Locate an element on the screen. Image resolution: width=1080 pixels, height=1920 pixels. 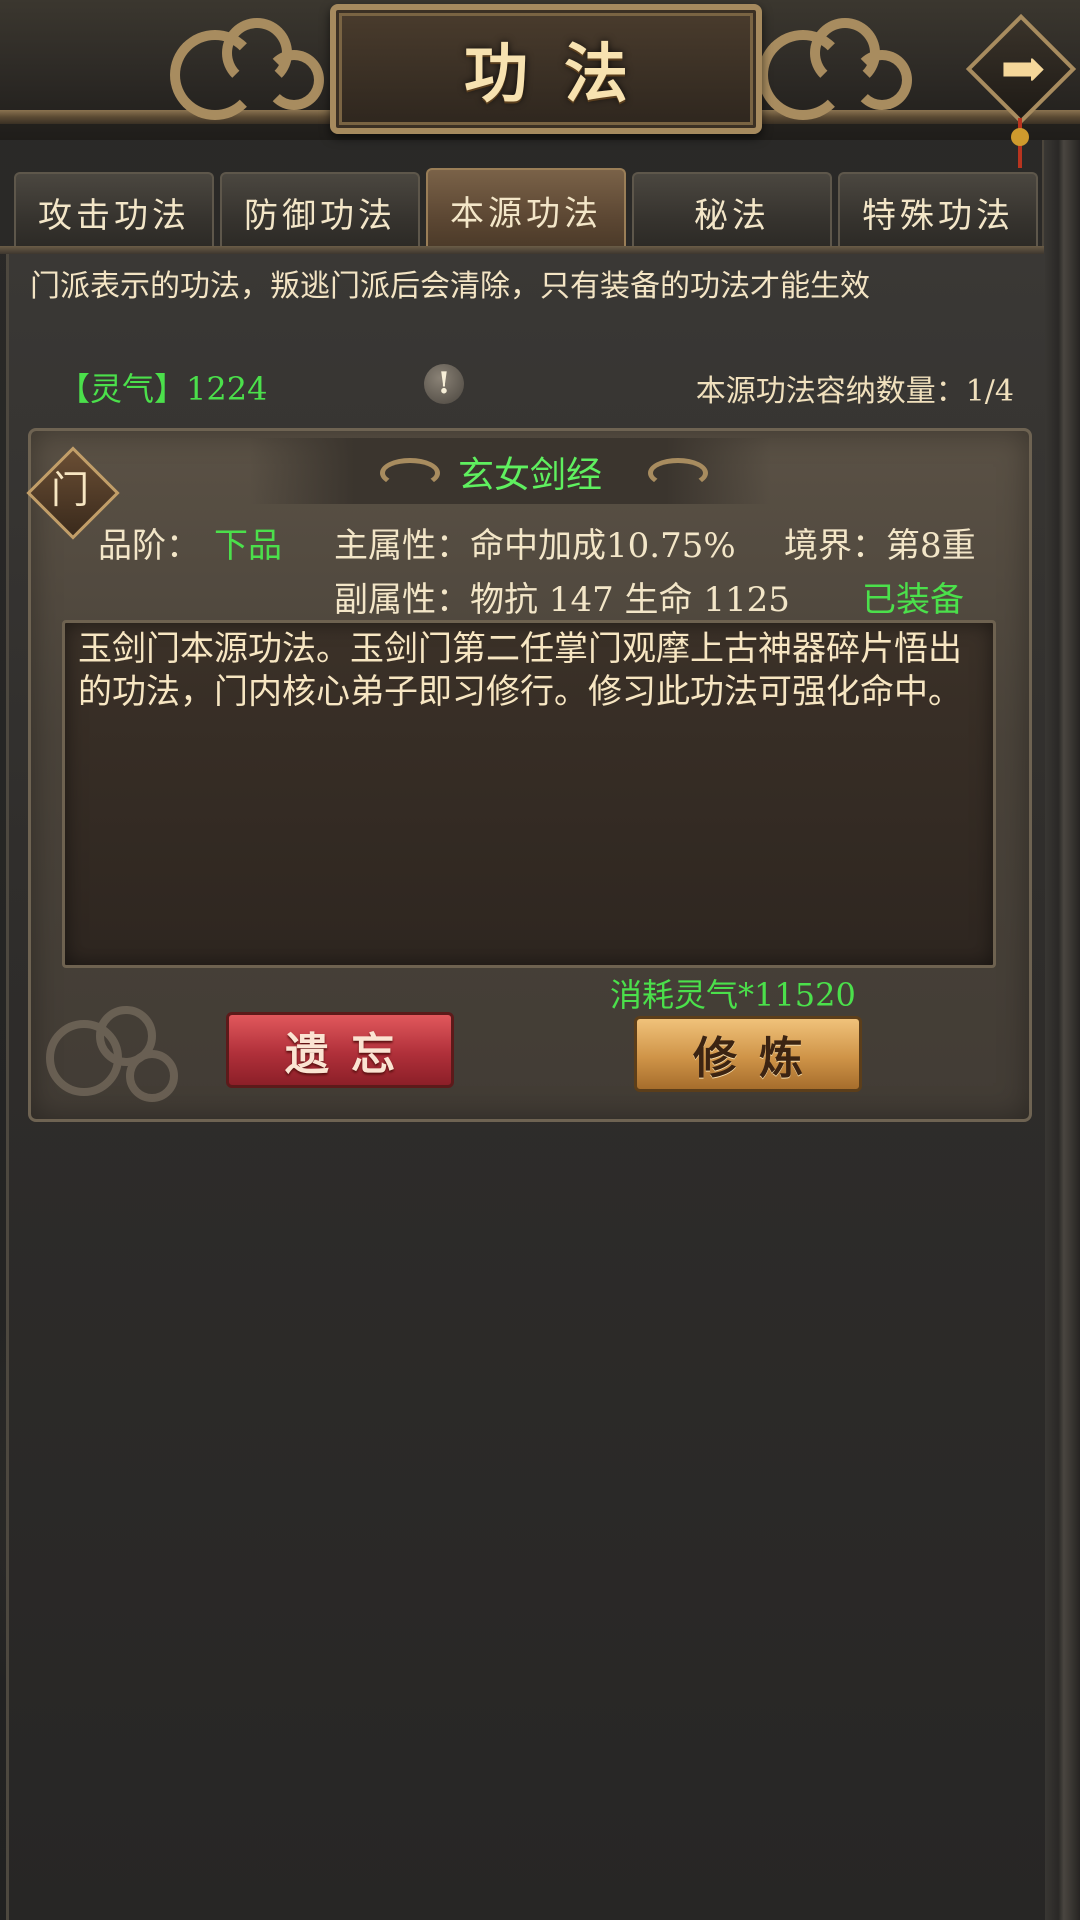
tab-special: 特殊功法 is located at coordinates (938, 211).